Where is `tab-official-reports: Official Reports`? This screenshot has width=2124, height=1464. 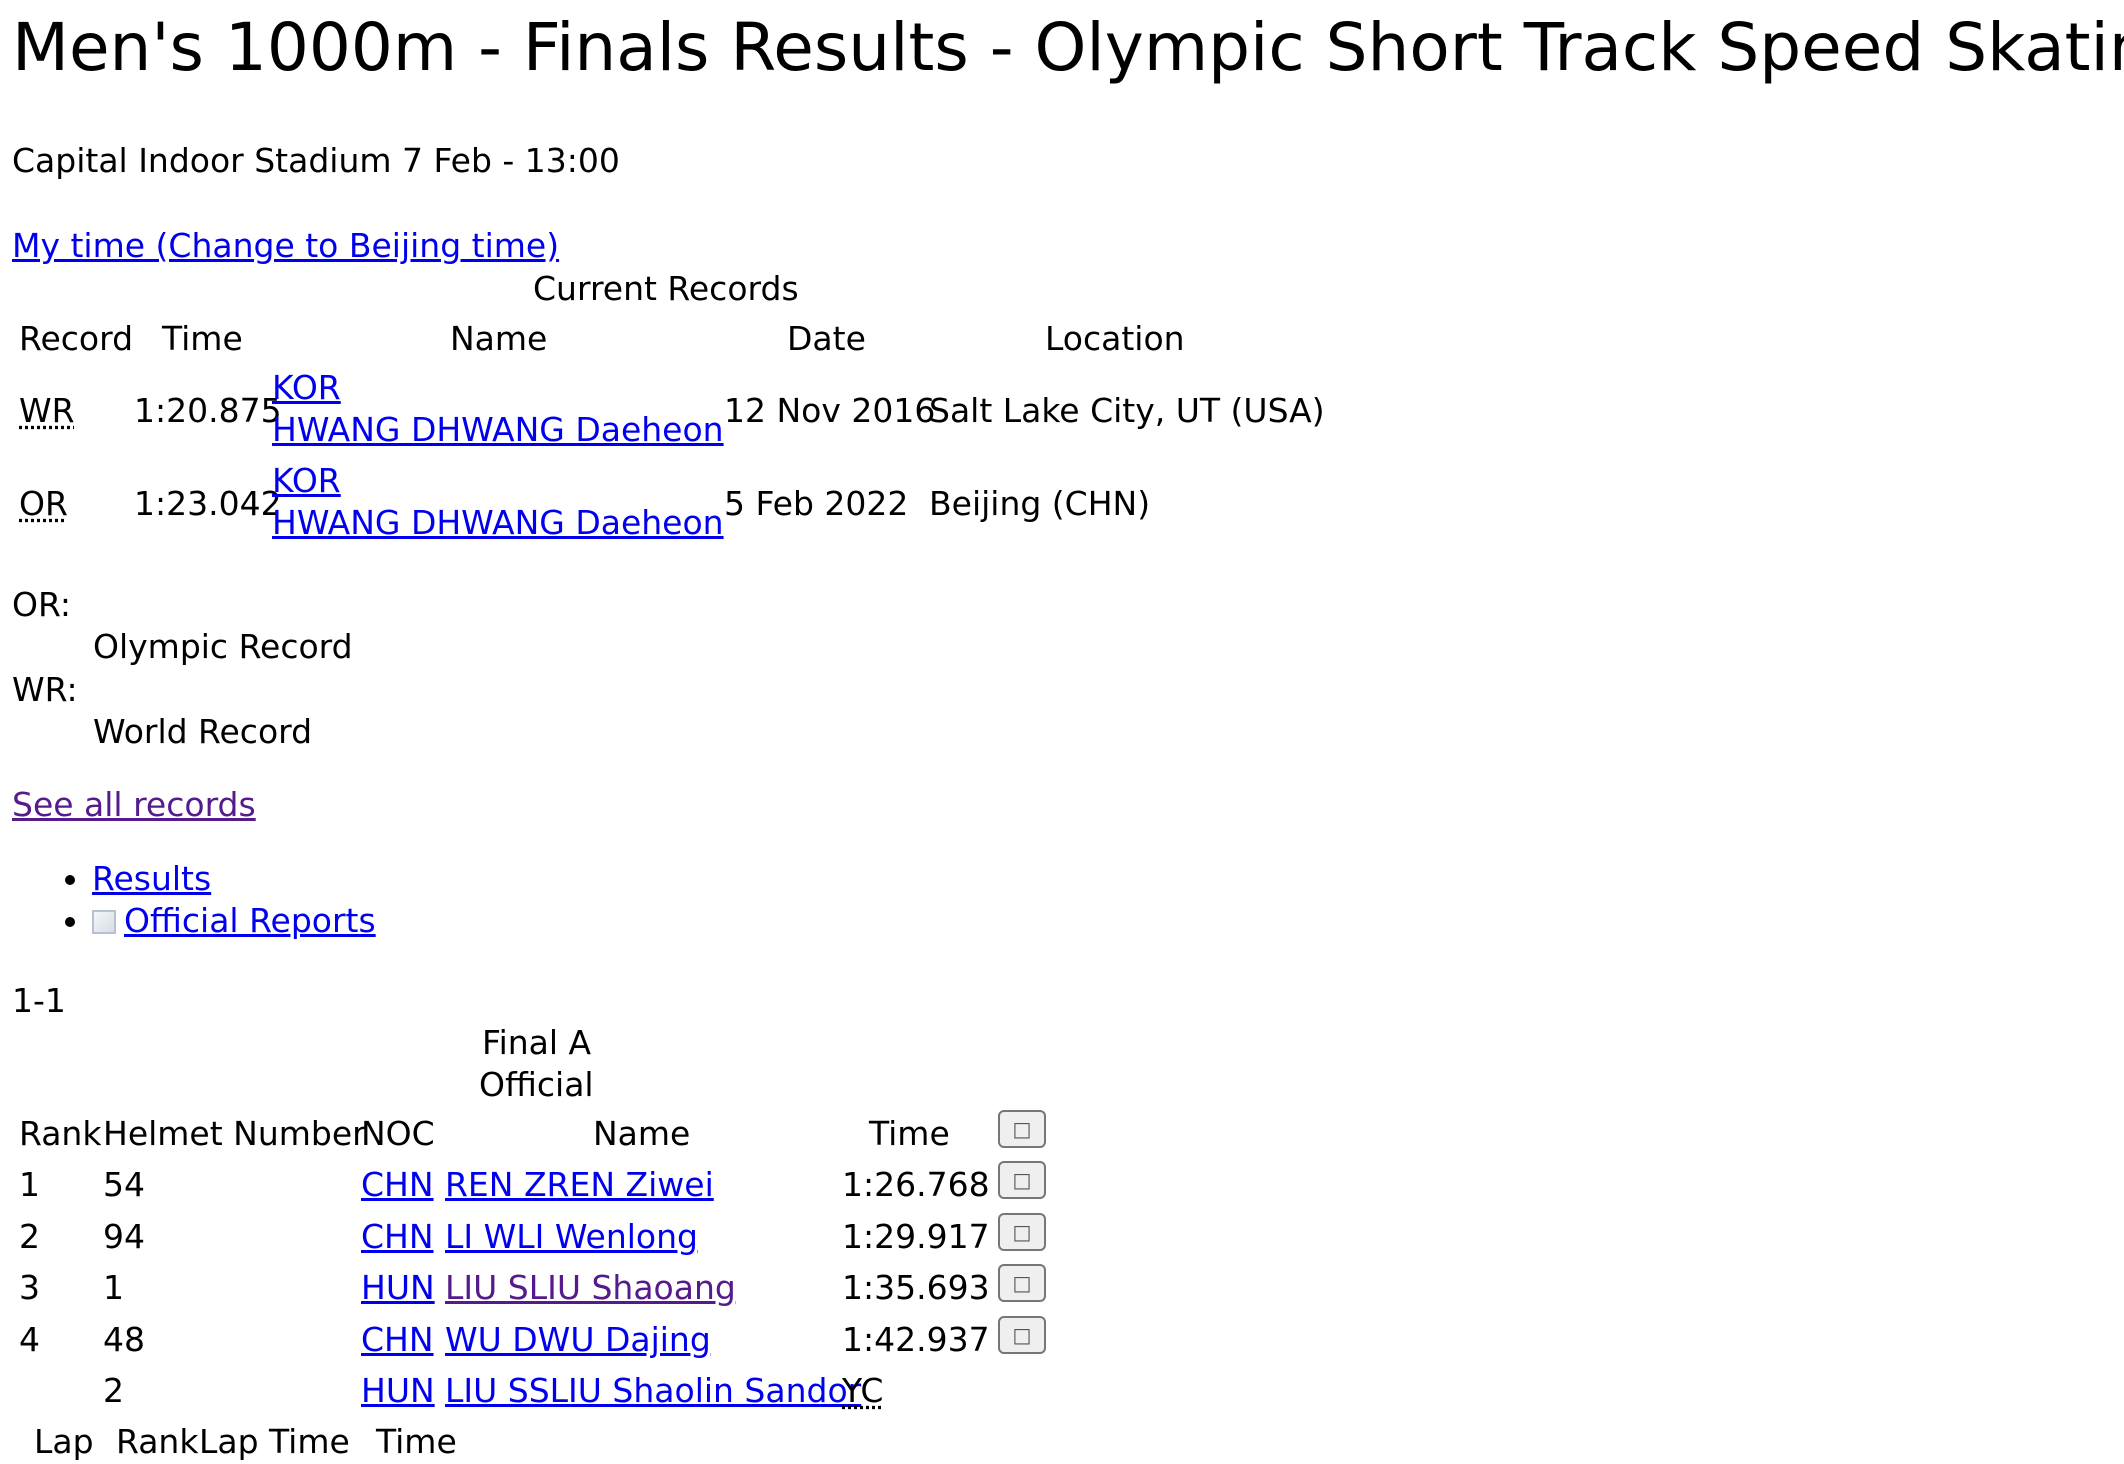
tab-official-reports: Official Reports is located at coordinates (234, 921).